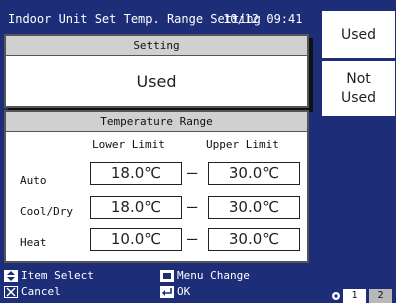  What do you see at coordinates (136, 207) in the screenshot?
I see `cool-dry-lower-limit-field: 18.0℃` at bounding box center [136, 207].